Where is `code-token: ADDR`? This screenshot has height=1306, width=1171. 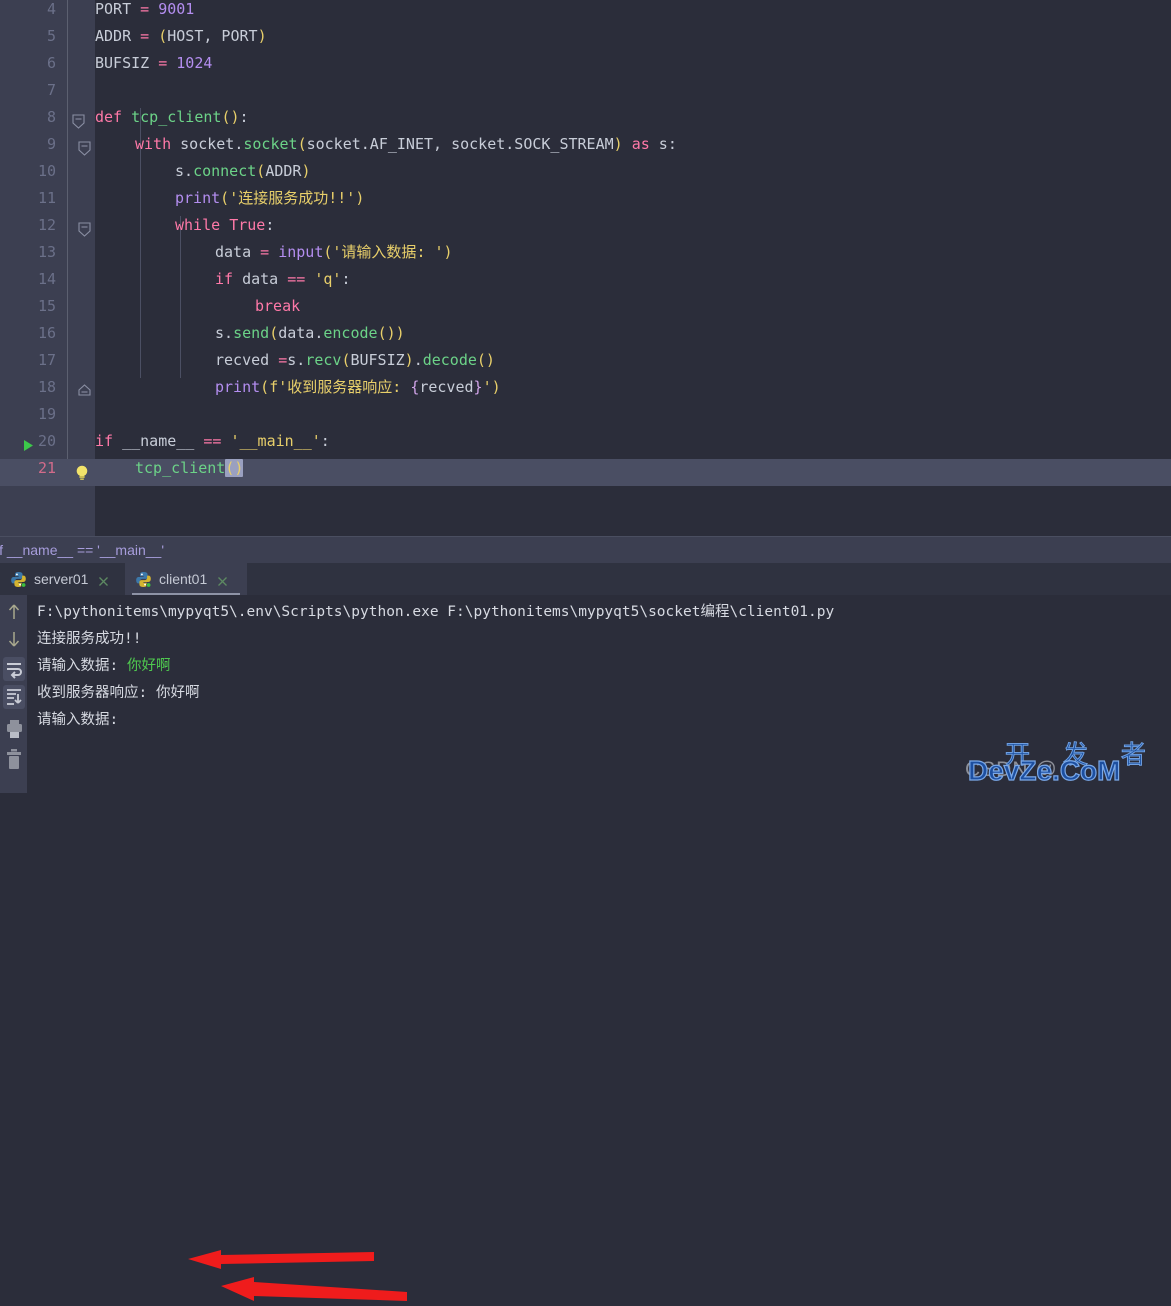 code-token: ADDR is located at coordinates (113, 36).